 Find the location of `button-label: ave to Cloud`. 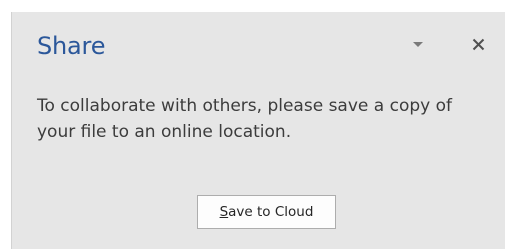

button-label: ave to Cloud is located at coordinates (271, 212).